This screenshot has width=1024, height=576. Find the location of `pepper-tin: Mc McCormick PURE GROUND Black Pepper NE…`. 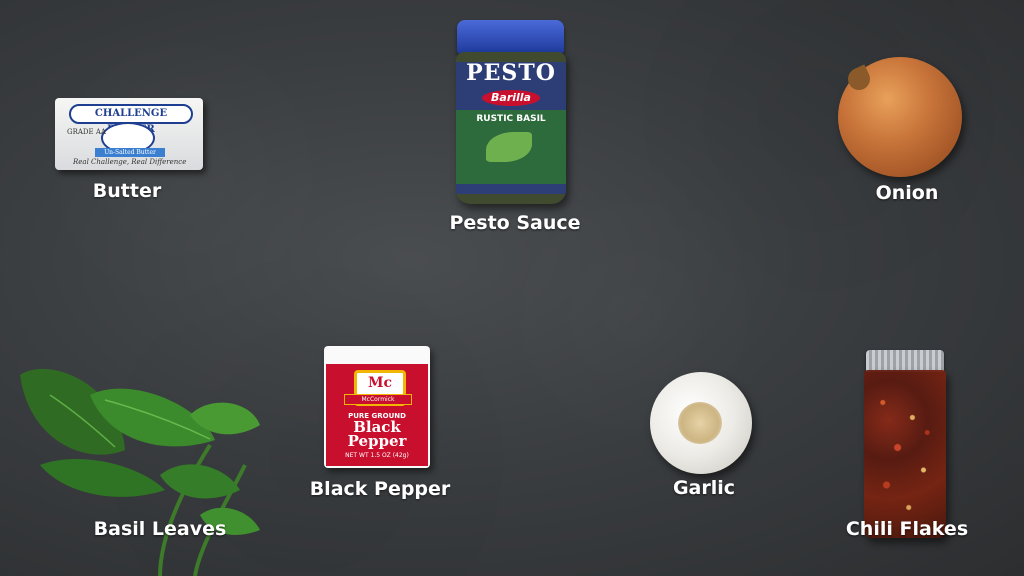

pepper-tin: Mc McCormick PURE GROUND Black Pepper NE… is located at coordinates (377, 407).